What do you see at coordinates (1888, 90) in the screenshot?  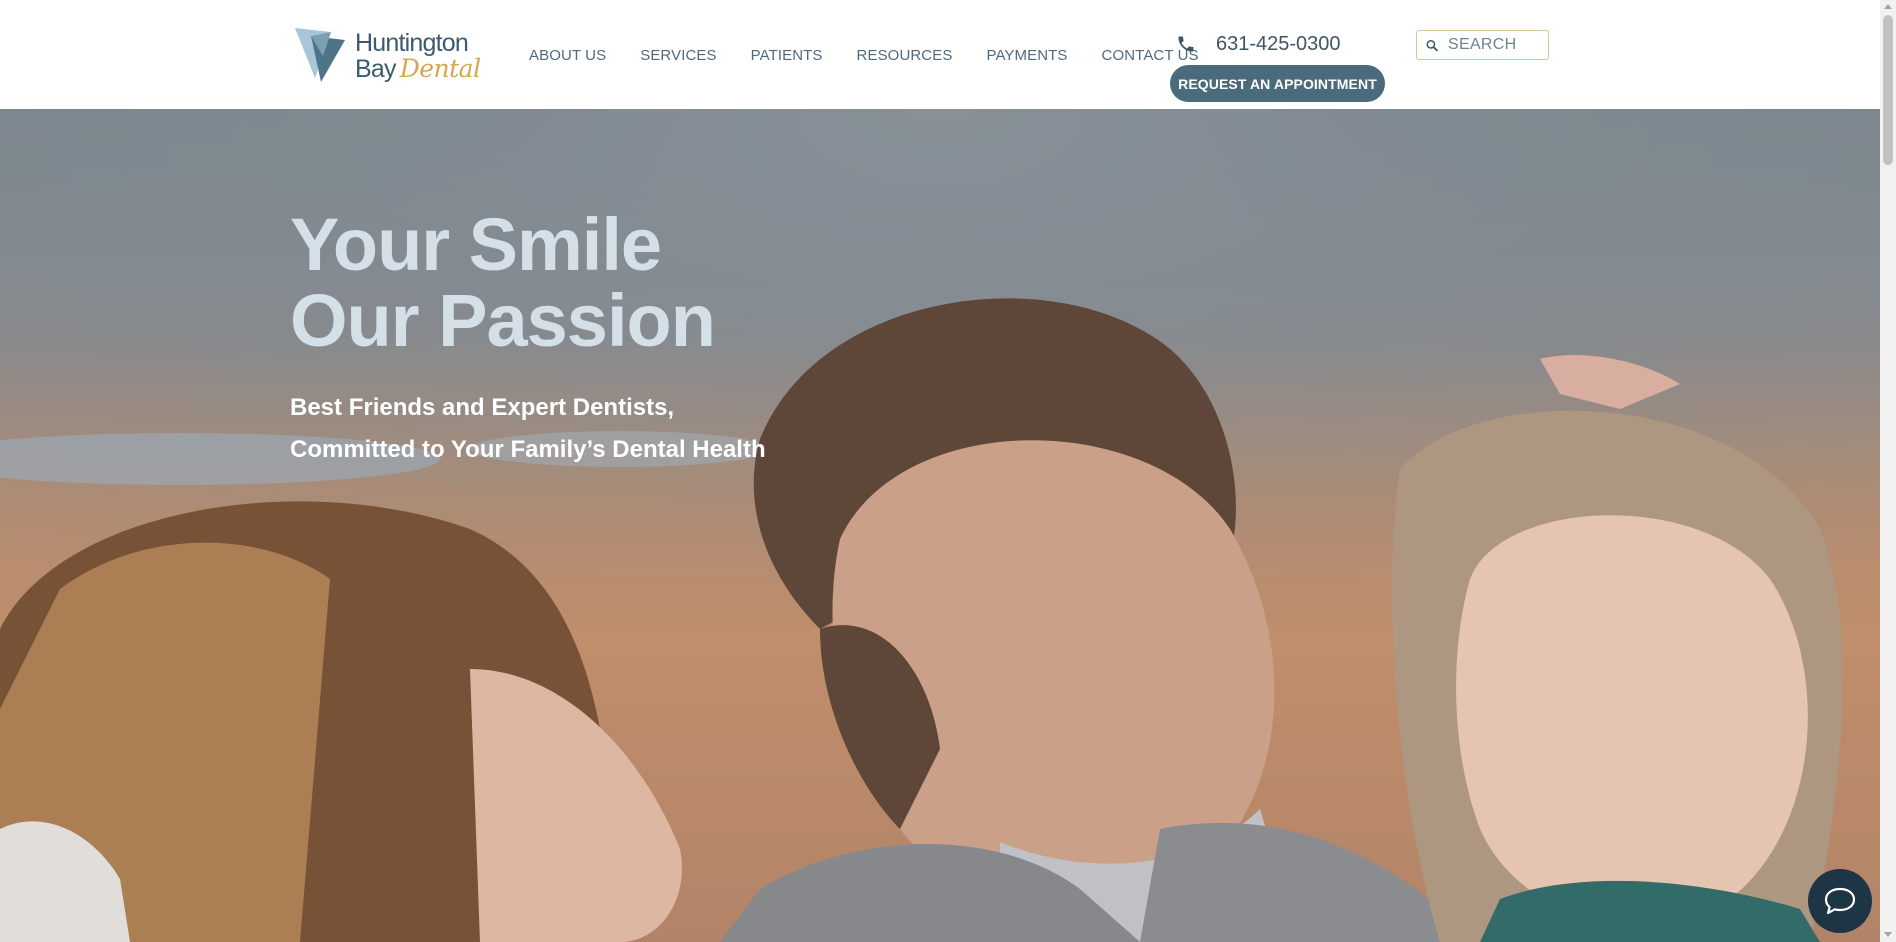 I see `scrollbar-thumb` at bounding box center [1888, 90].